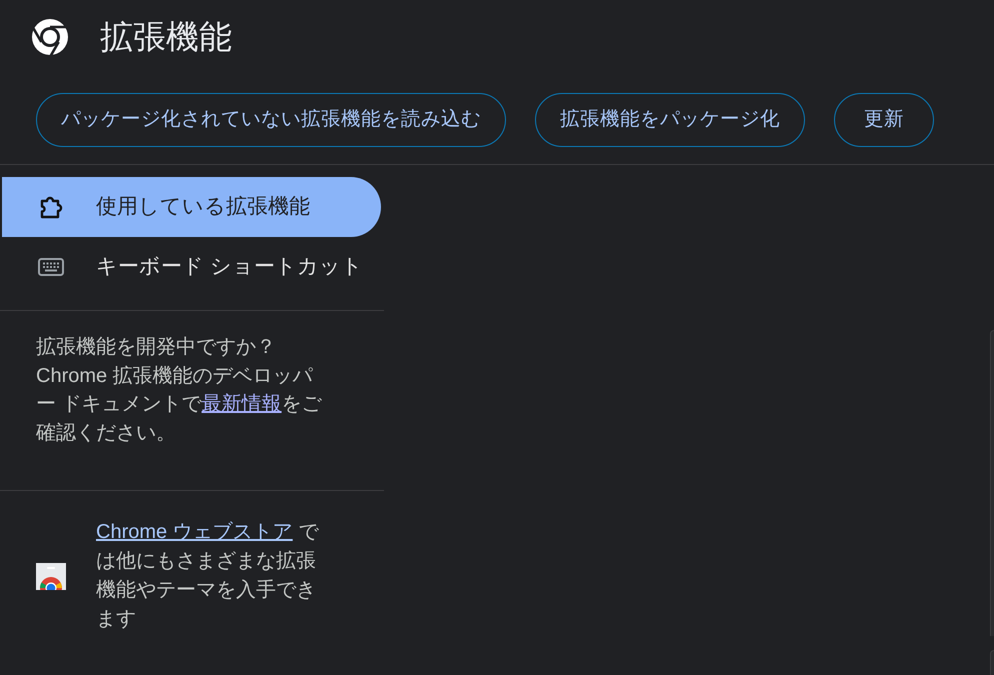 The height and width of the screenshot is (675, 994). Describe the element at coordinates (884, 120) in the screenshot. I see `toolbar-button: 更新` at that location.